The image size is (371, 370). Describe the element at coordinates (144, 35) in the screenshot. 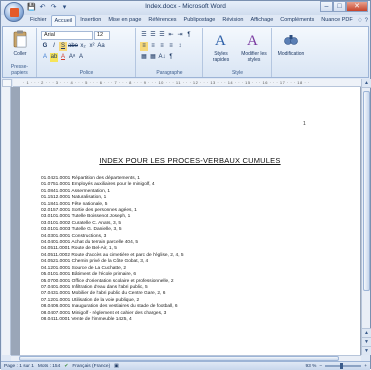

I see `bullets-button: ☰` at that location.